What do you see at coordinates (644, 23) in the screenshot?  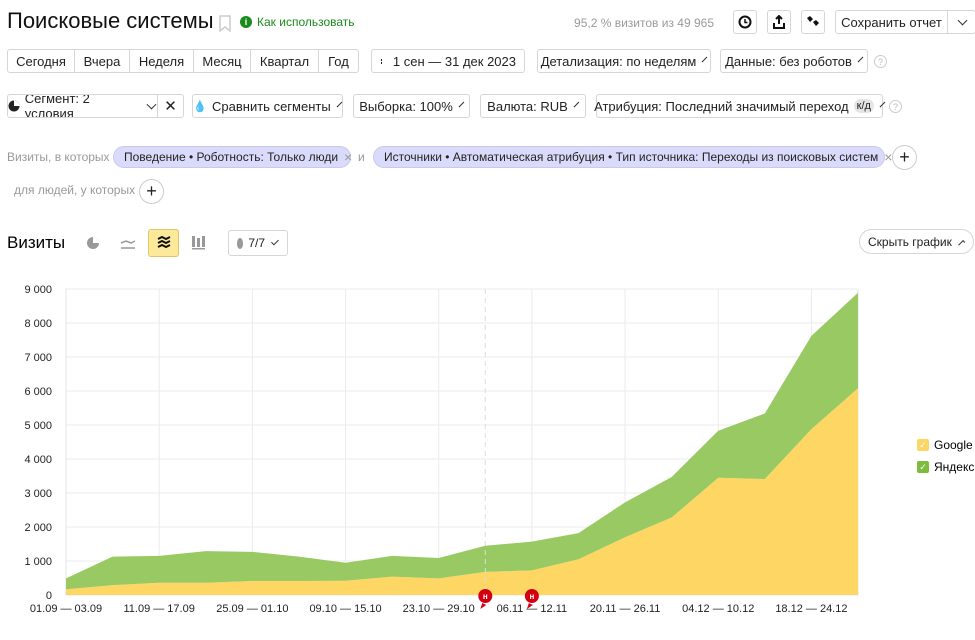 I see `visits-summary: 95,2 % визитов из 49 965` at bounding box center [644, 23].